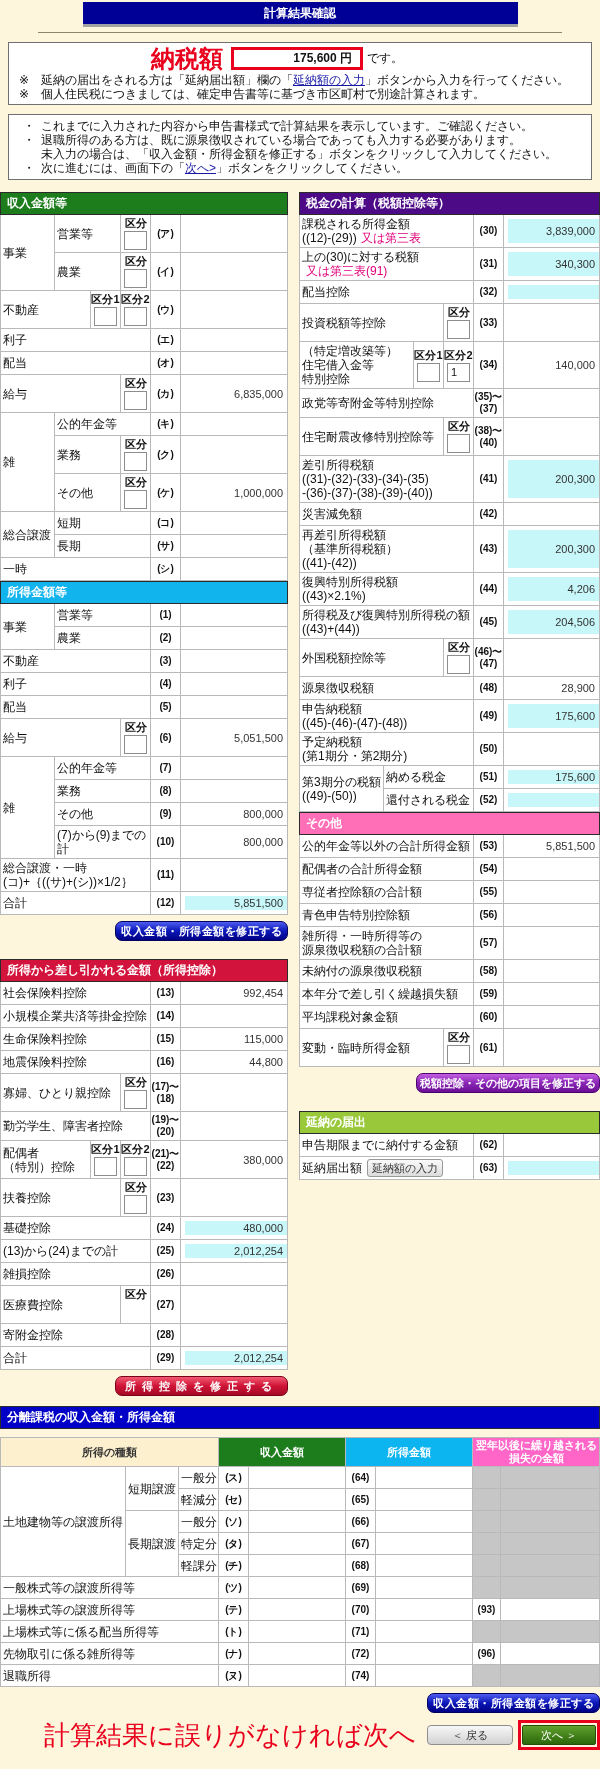  What do you see at coordinates (165, 684) in the screenshot?
I see `line-code: (4)` at bounding box center [165, 684].